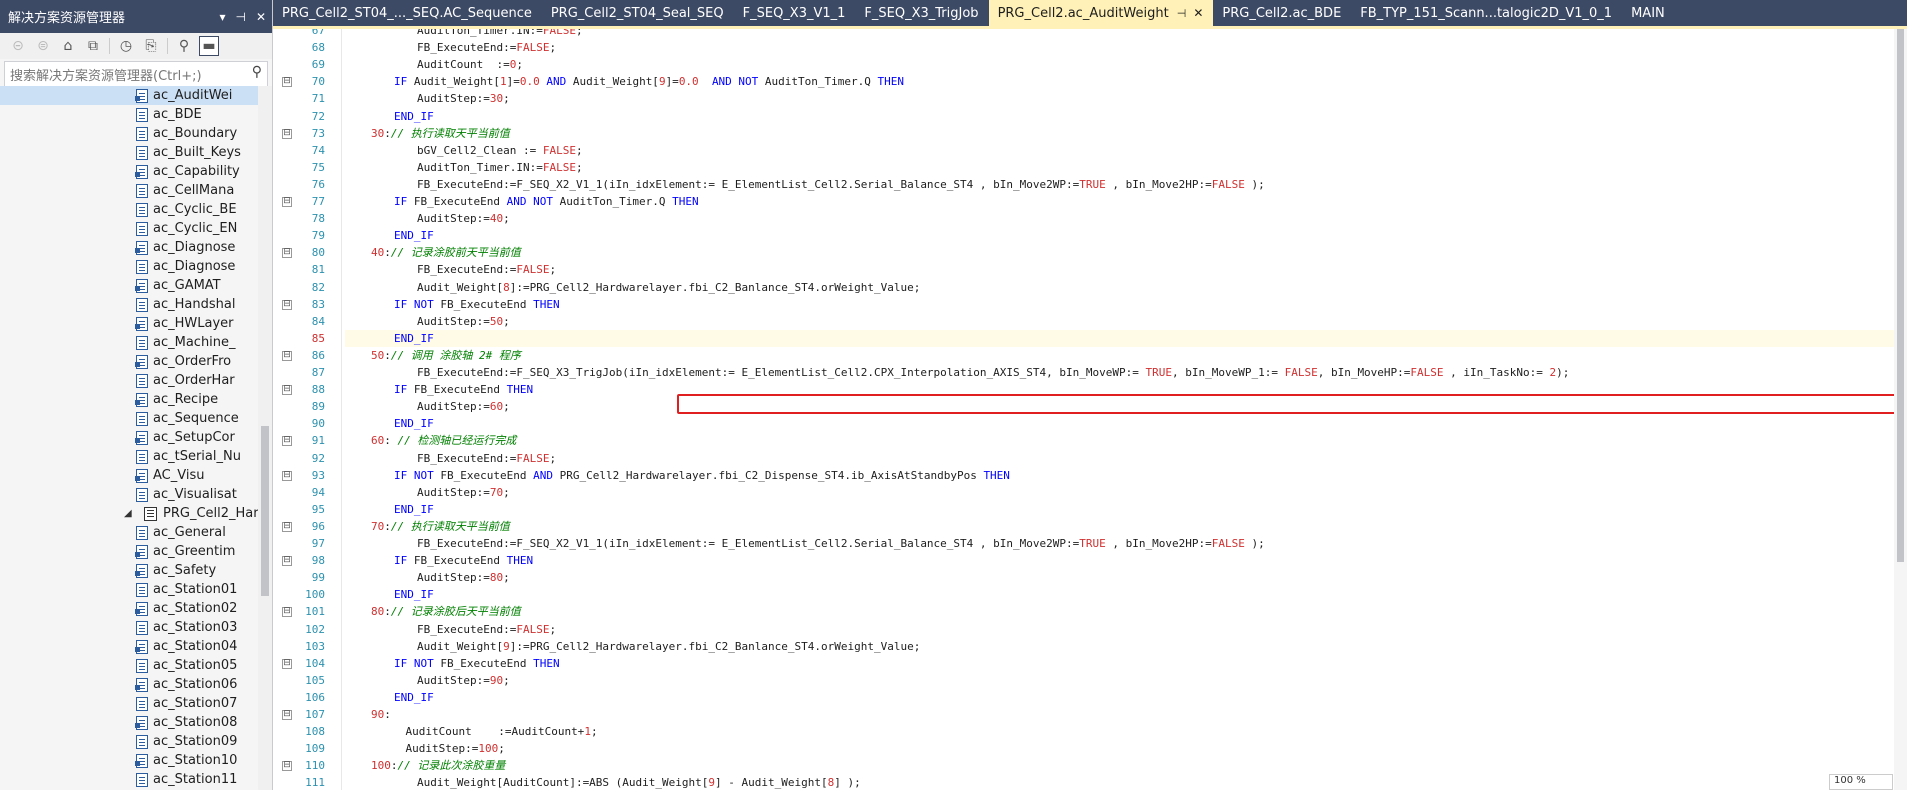 The image size is (1907, 790). What do you see at coordinates (129, 323) in the screenshot?
I see `tree-item: ac_HWLayer` at bounding box center [129, 323].